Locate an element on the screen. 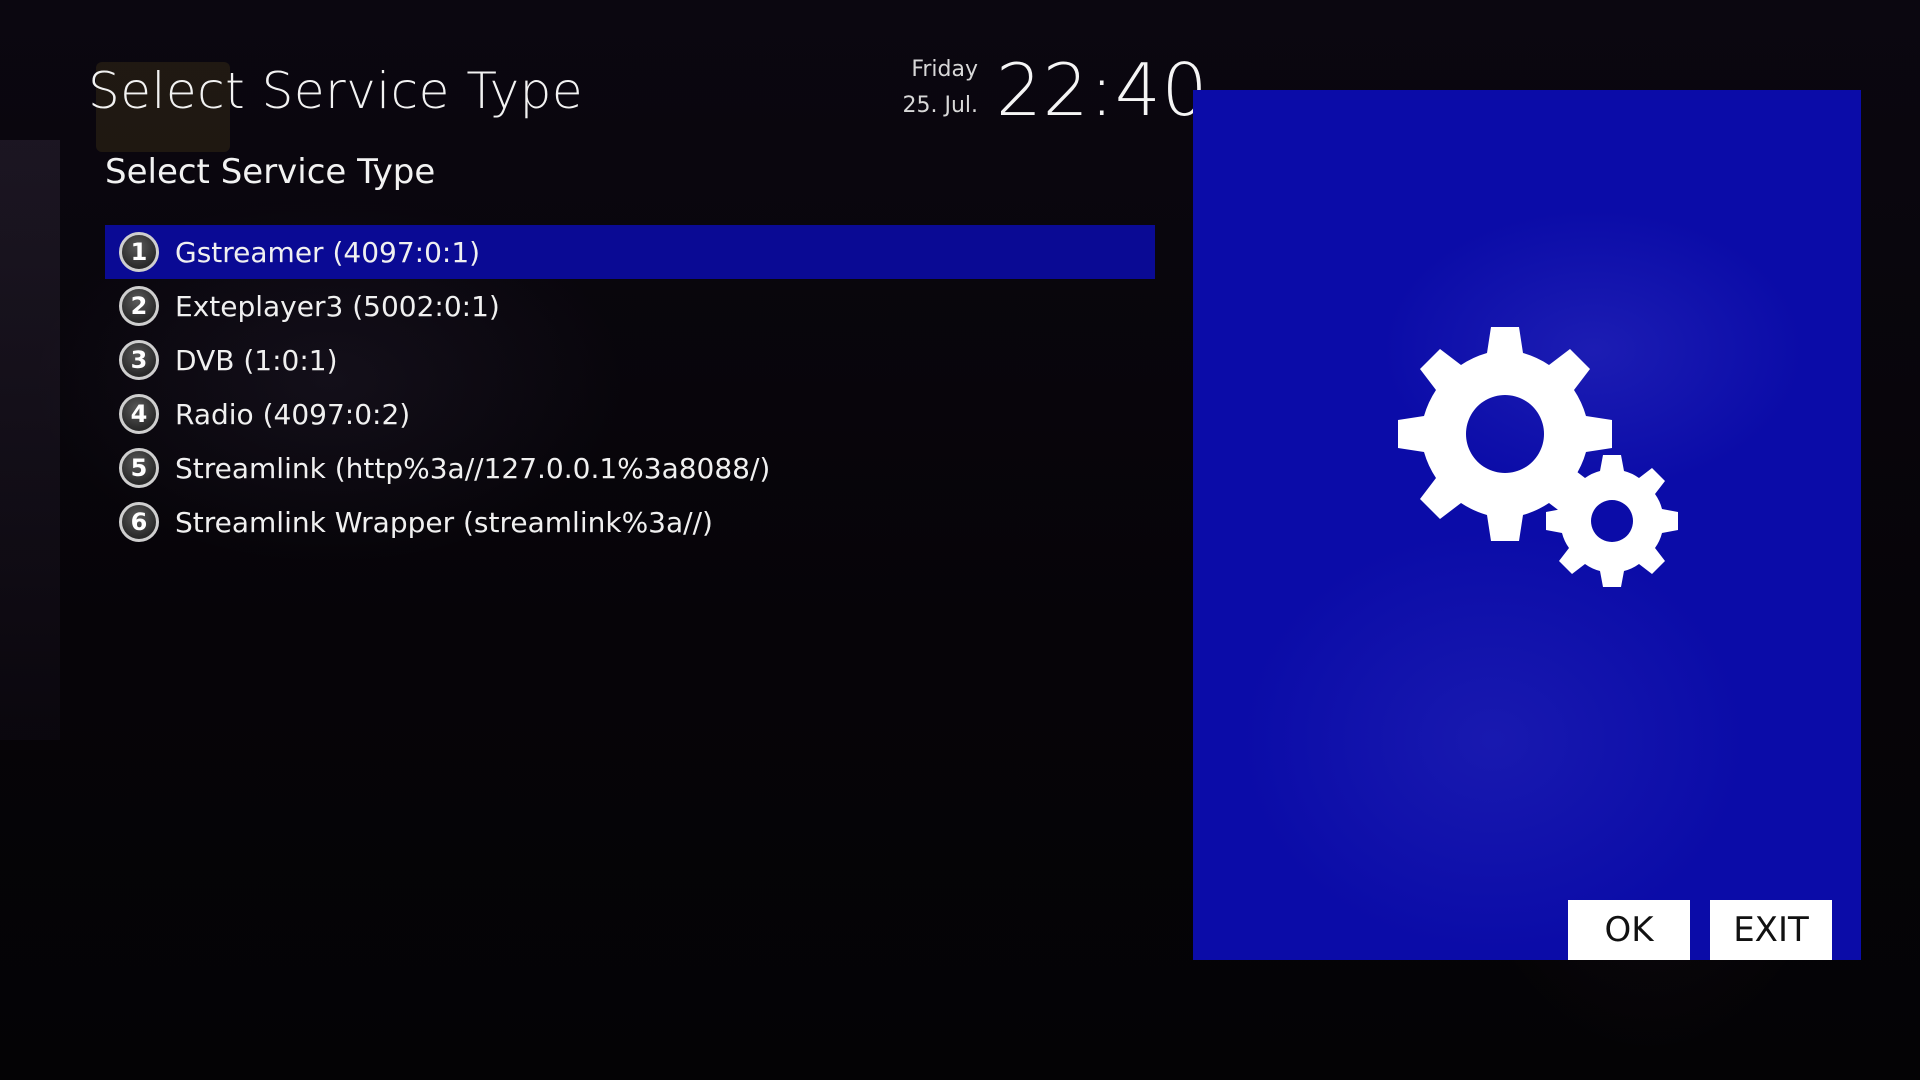 The image size is (1920, 1080). number-badge: 3 is located at coordinates (139, 360).